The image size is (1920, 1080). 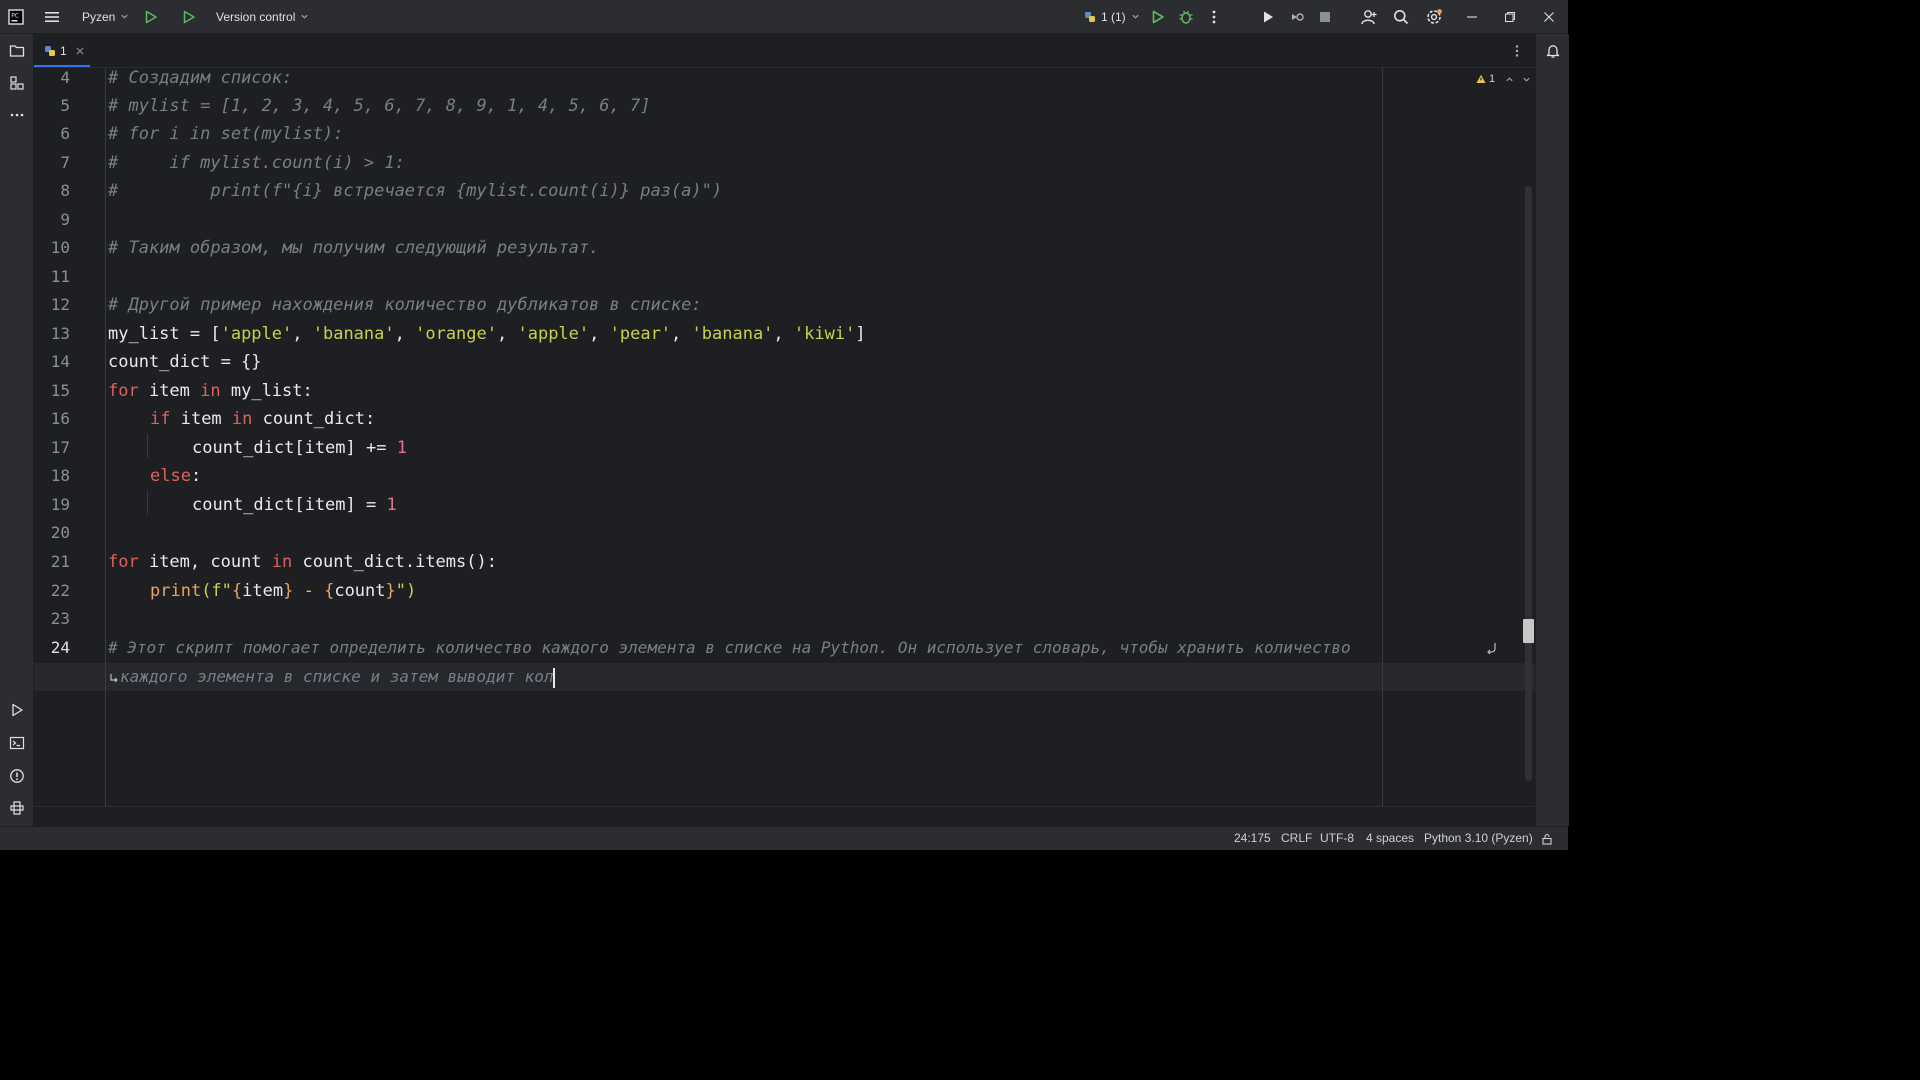 What do you see at coordinates (1528, 631) in the screenshot?
I see `scrollbar-caret-marker` at bounding box center [1528, 631].